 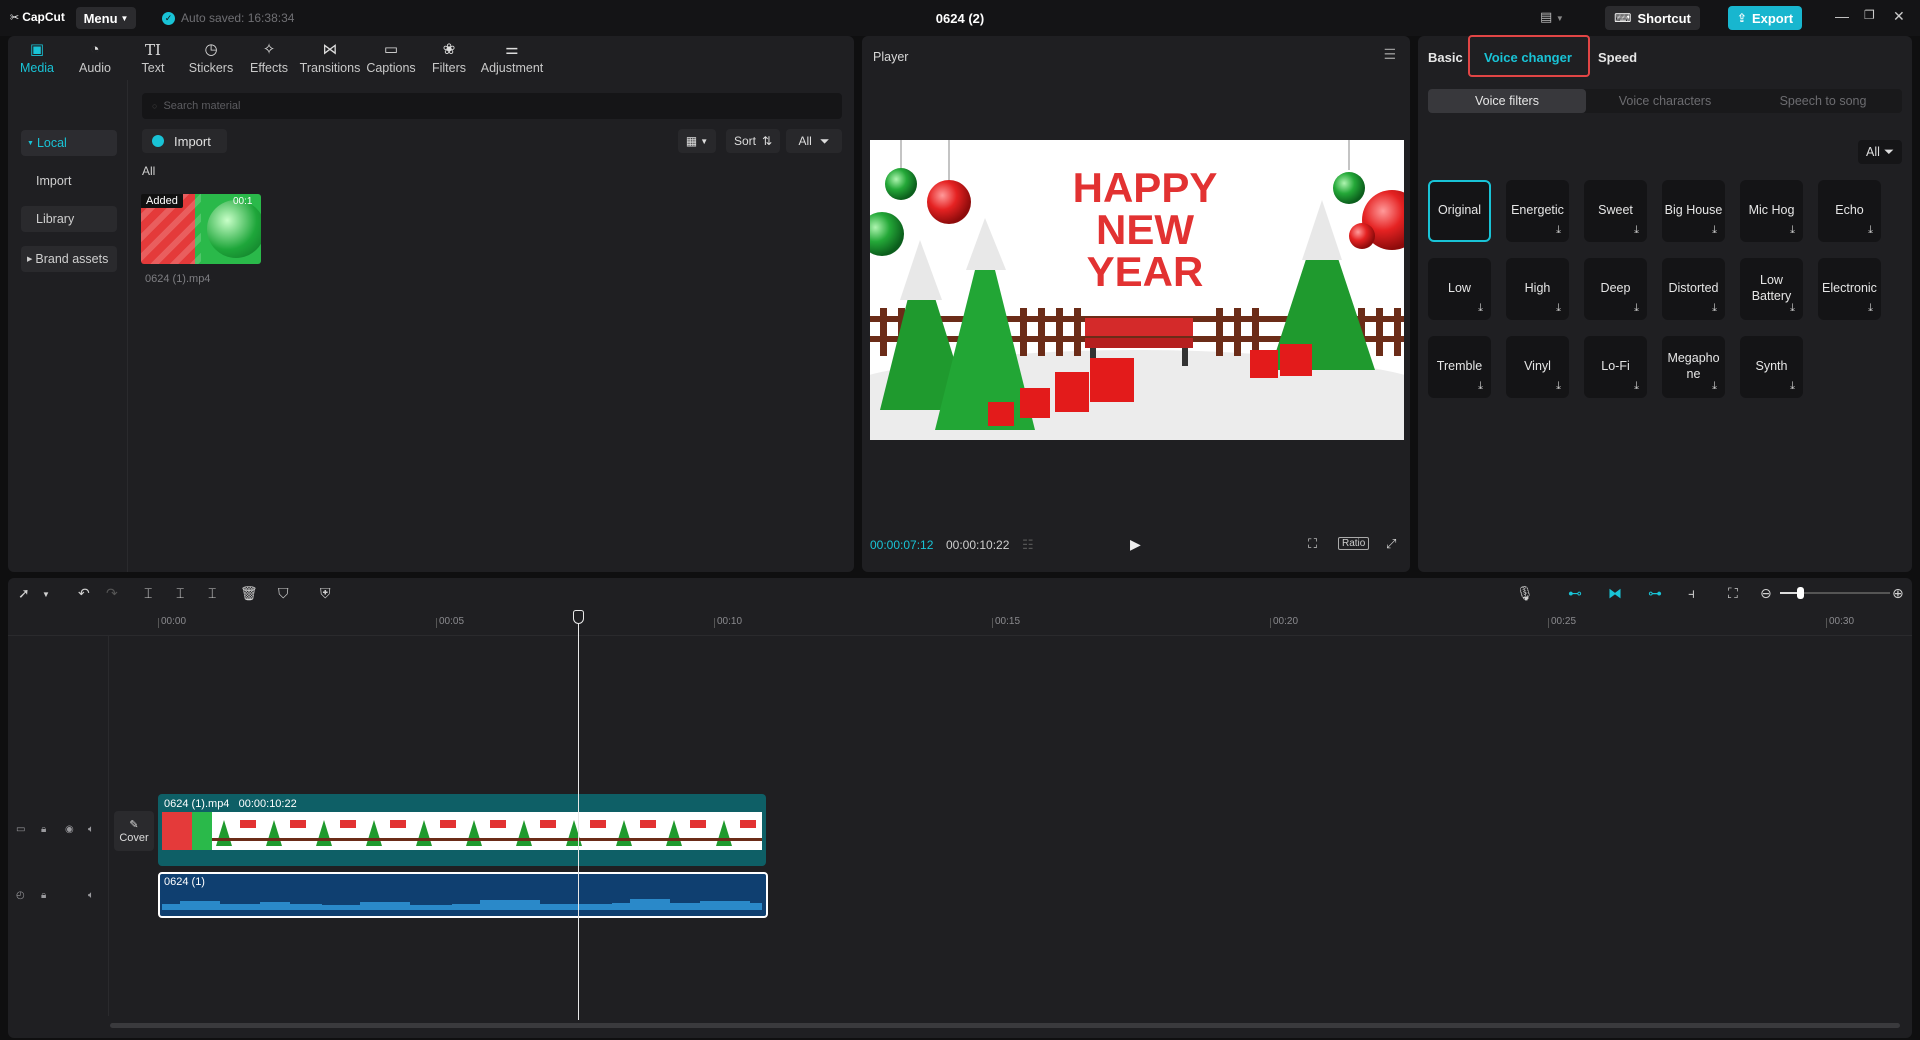 What do you see at coordinates (1137, 290) in the screenshot?
I see `video-preview: HAPPY NEW YEAR` at bounding box center [1137, 290].